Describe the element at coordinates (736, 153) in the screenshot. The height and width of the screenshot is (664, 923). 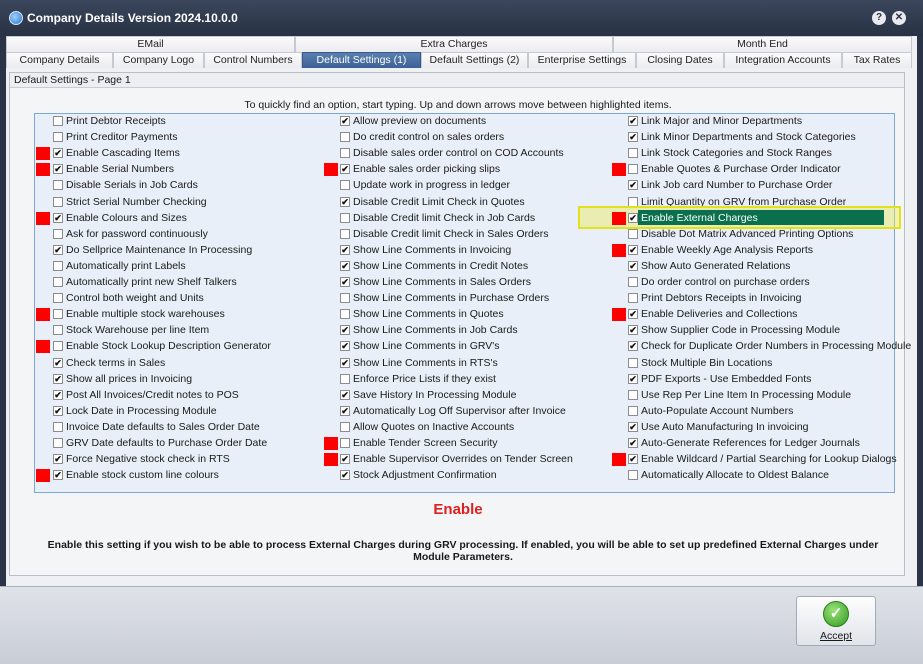
I see `option-label: Link Stock Categories and Stock Ranges` at that location.